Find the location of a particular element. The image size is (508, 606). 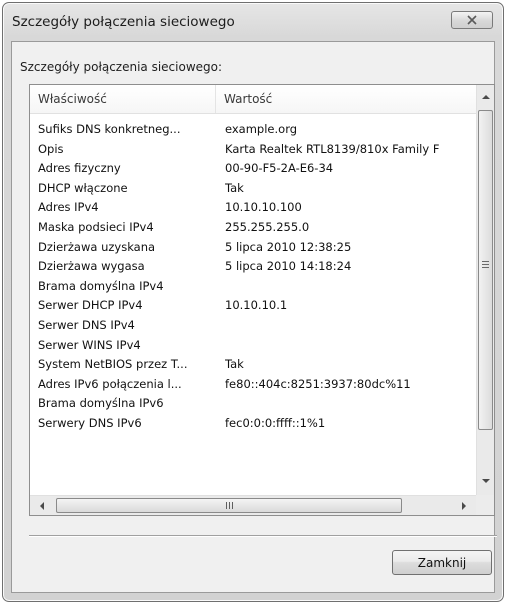

table-row: Opis Karta Realtek RTL8139/810x Family F is located at coordinates (253, 150).